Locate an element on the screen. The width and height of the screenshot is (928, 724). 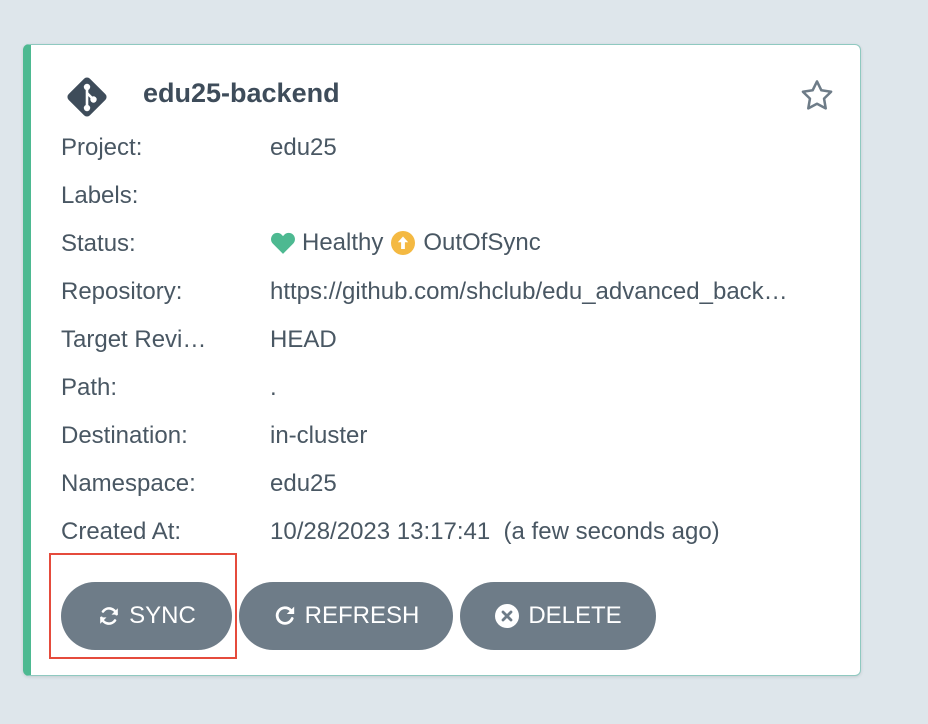
health-status-text: Healthy is located at coordinates (343, 242).